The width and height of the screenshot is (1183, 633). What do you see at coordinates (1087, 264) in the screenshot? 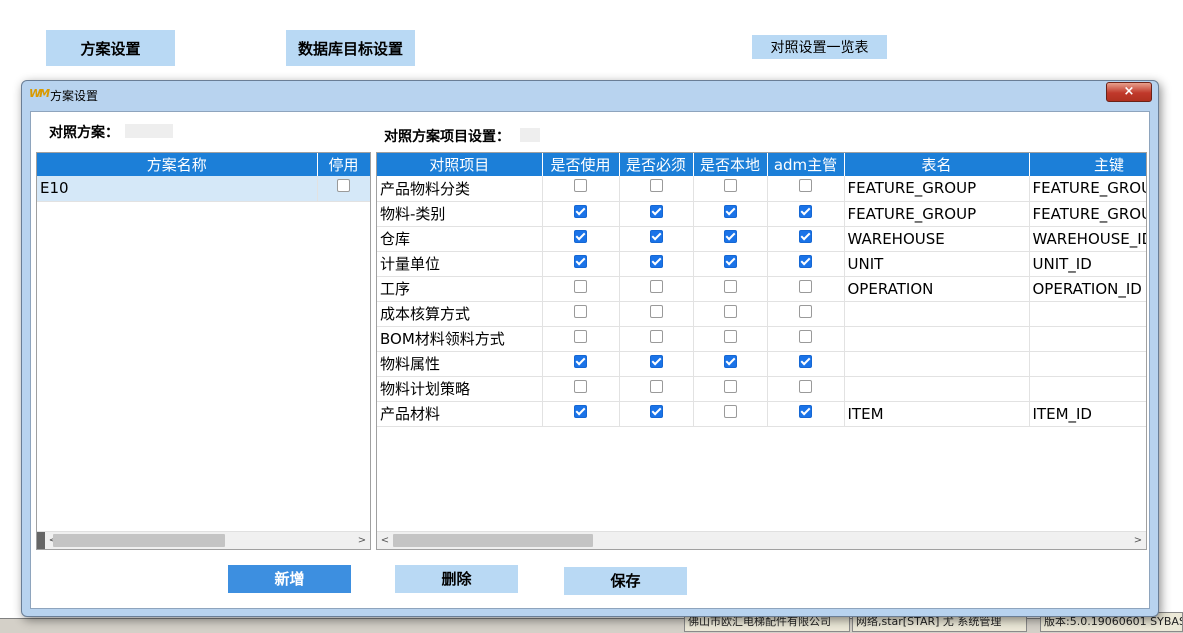
I see `primary-key-cell: UNIT_ID` at bounding box center [1087, 264].